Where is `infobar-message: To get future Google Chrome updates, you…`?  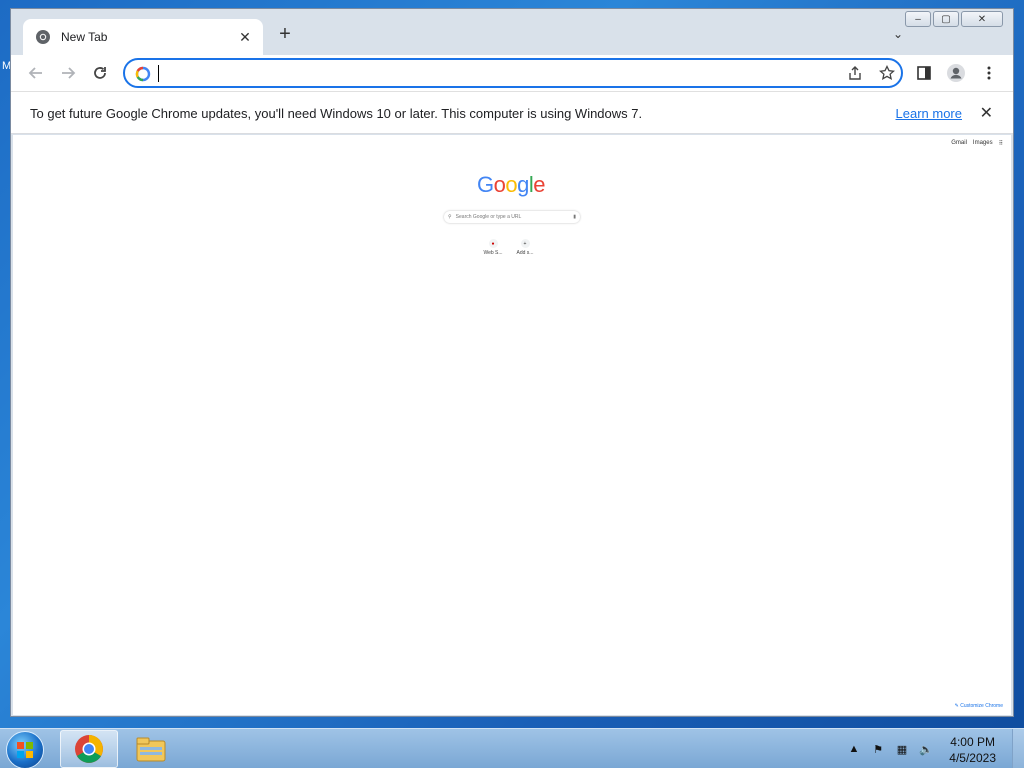 infobar-message: To get future Google Chrome updates, you… is located at coordinates (336, 113).